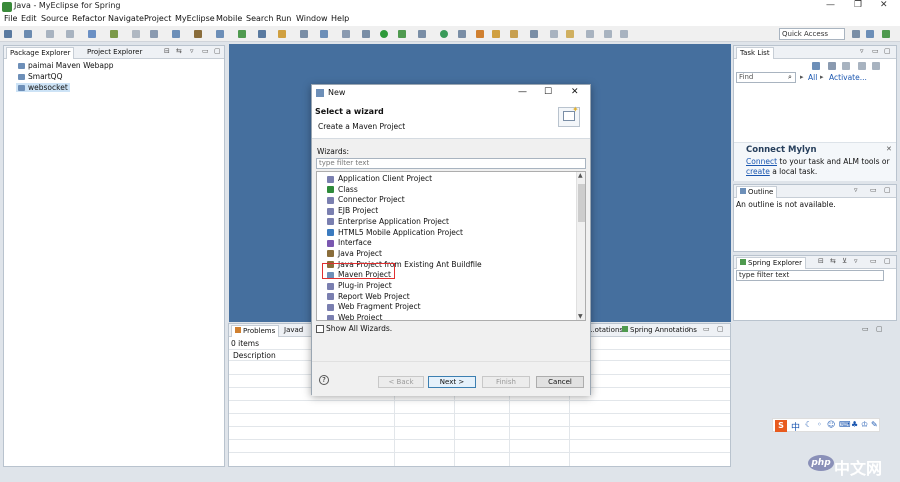 This screenshot has height=482, width=900. Describe the element at coordinates (862, 66) in the screenshot. I see `collapse-icon` at that location.